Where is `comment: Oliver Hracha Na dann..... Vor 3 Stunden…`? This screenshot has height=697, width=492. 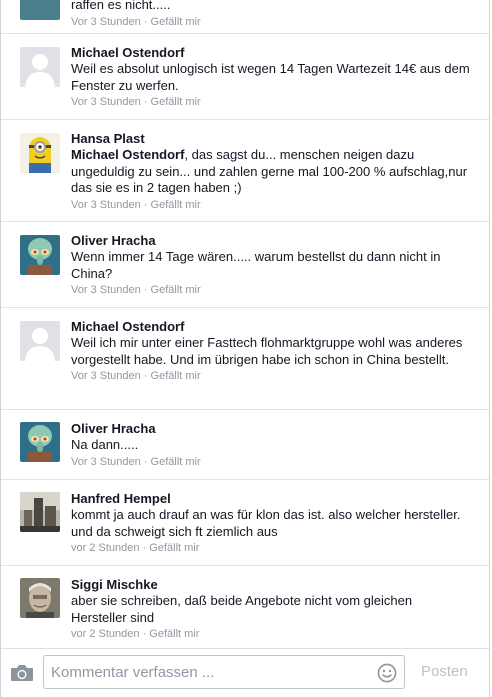 comment: Oliver Hracha Na dann..... Vor 3 Stunden… is located at coordinates (245, 445).